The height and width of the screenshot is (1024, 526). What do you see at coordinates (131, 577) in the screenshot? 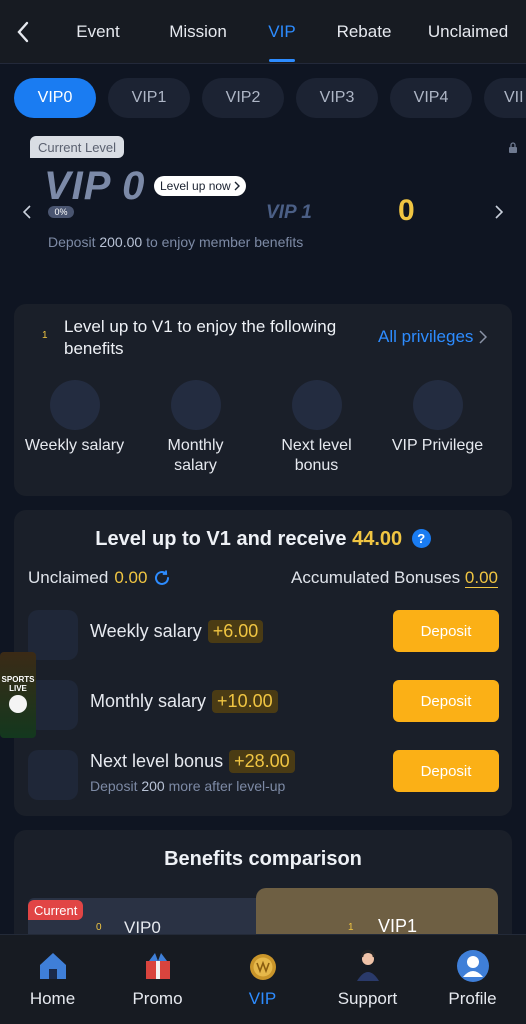
I see `unclaimed-value: 0.00` at bounding box center [131, 577].